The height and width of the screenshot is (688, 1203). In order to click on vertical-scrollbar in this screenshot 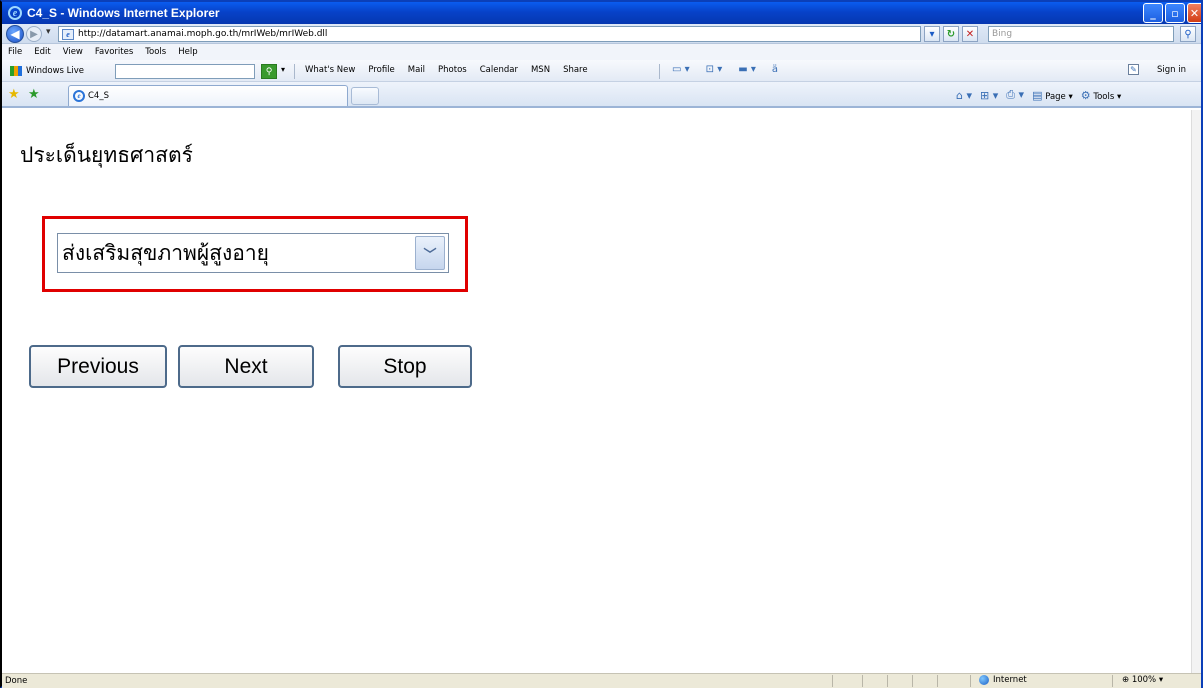, I will do `click(1196, 391)`.